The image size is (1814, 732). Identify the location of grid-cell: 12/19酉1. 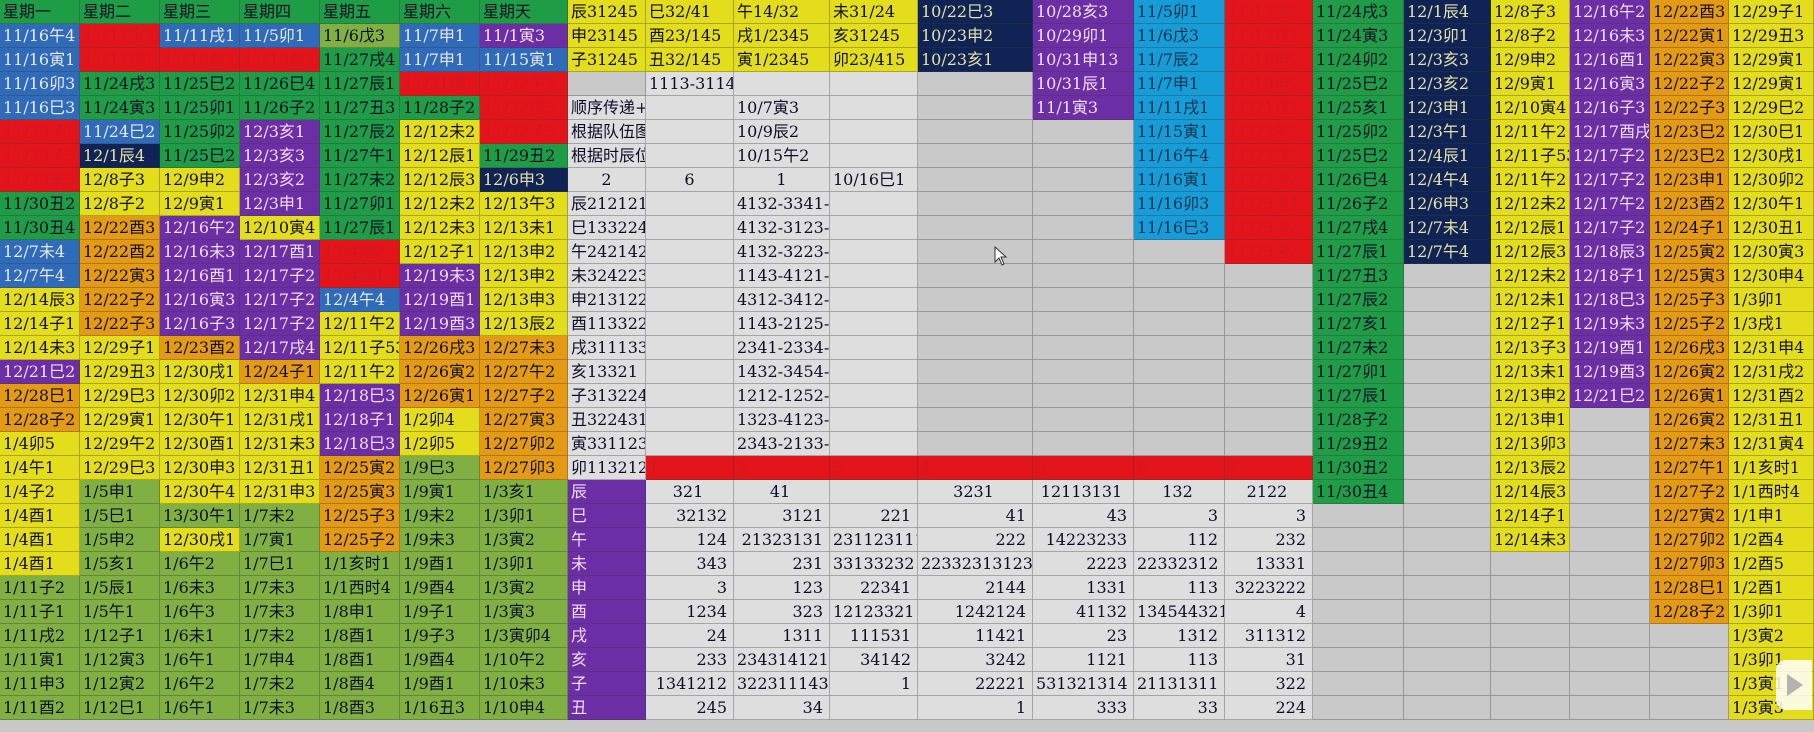
(440, 300).